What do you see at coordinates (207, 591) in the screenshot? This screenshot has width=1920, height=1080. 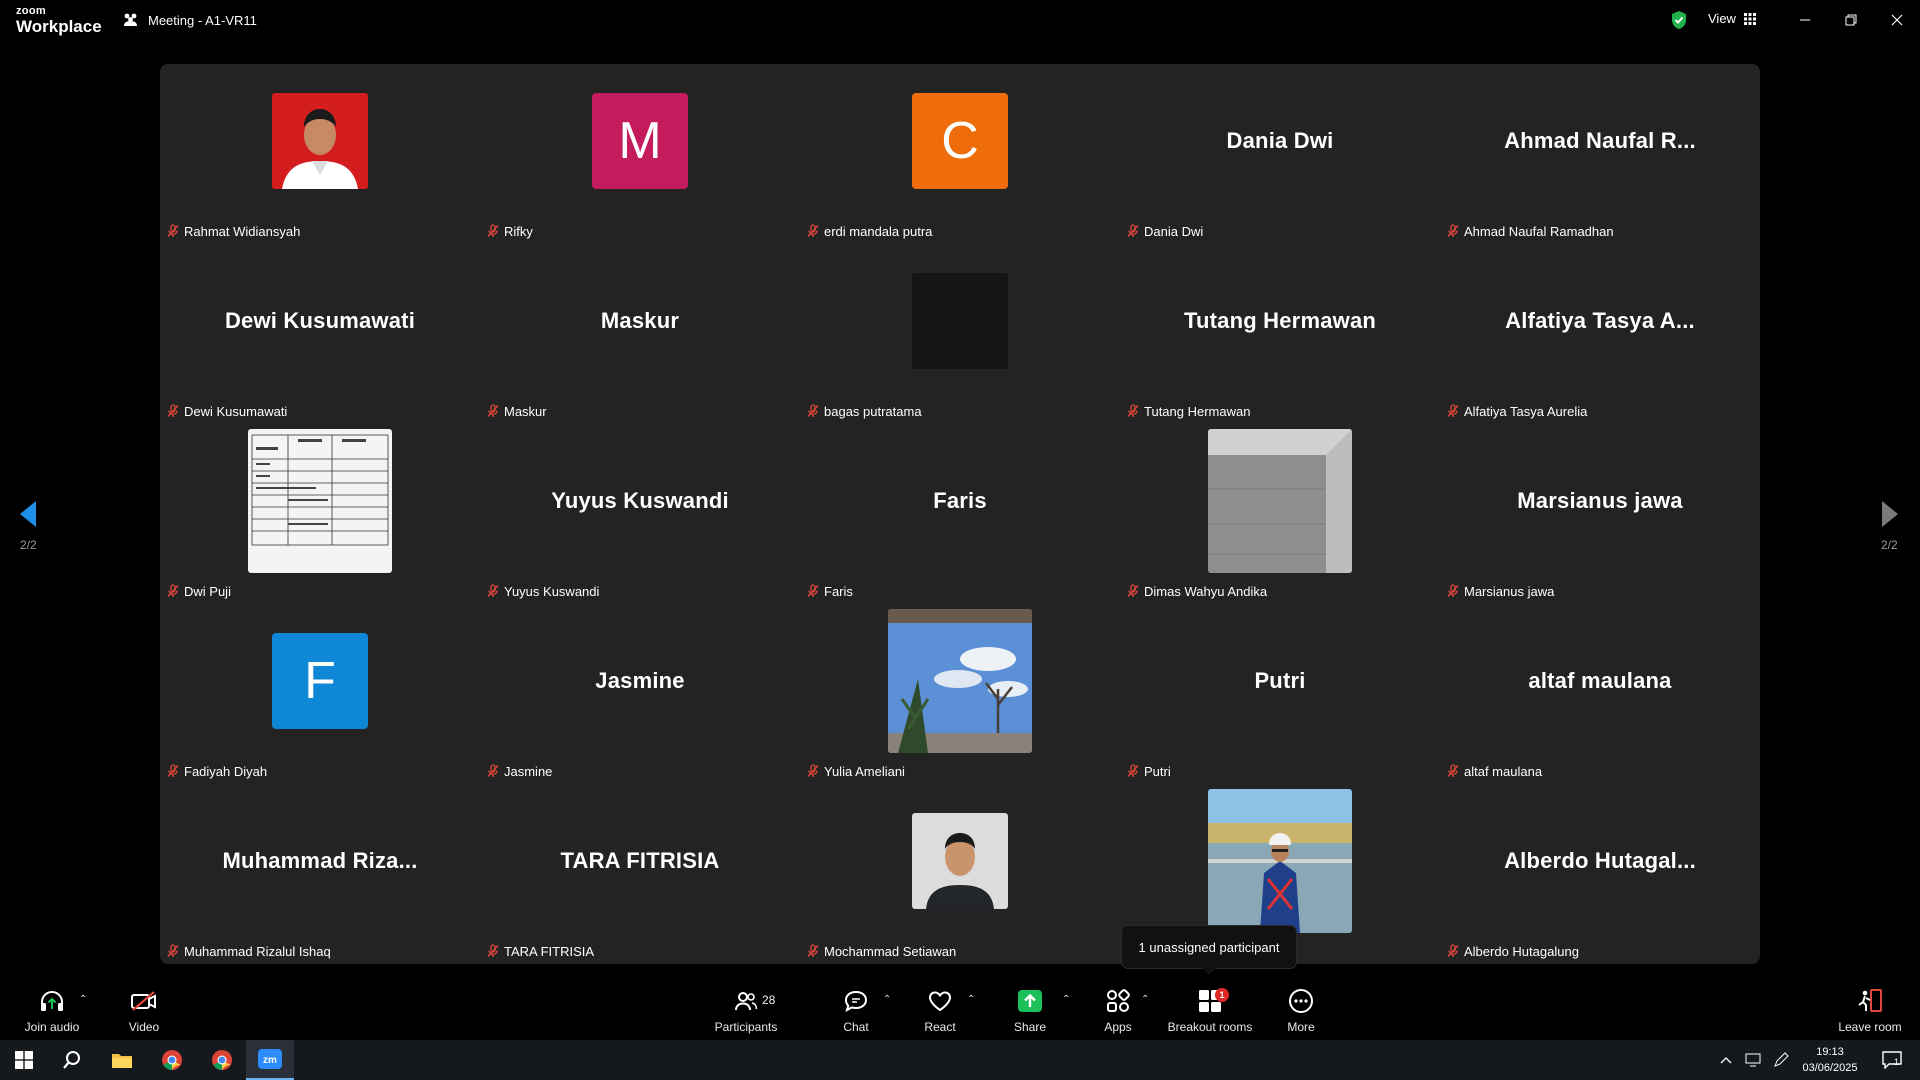 I see `participant-name: Dwi Puji` at bounding box center [207, 591].